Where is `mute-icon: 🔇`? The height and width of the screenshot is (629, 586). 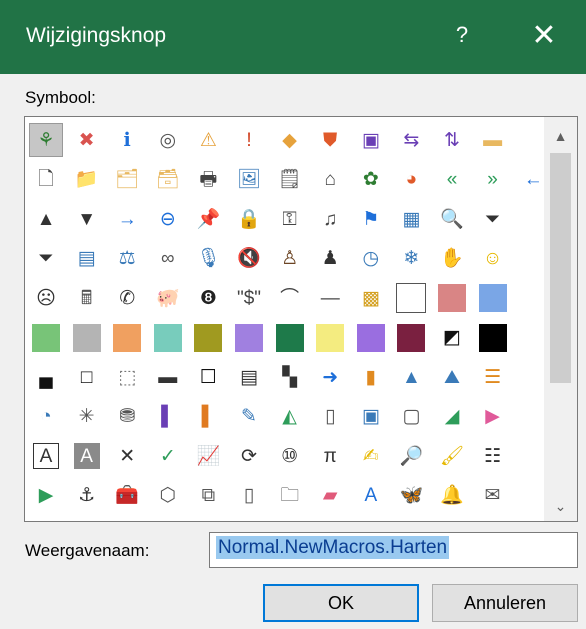
mute-icon: 🔇 is located at coordinates (249, 259).